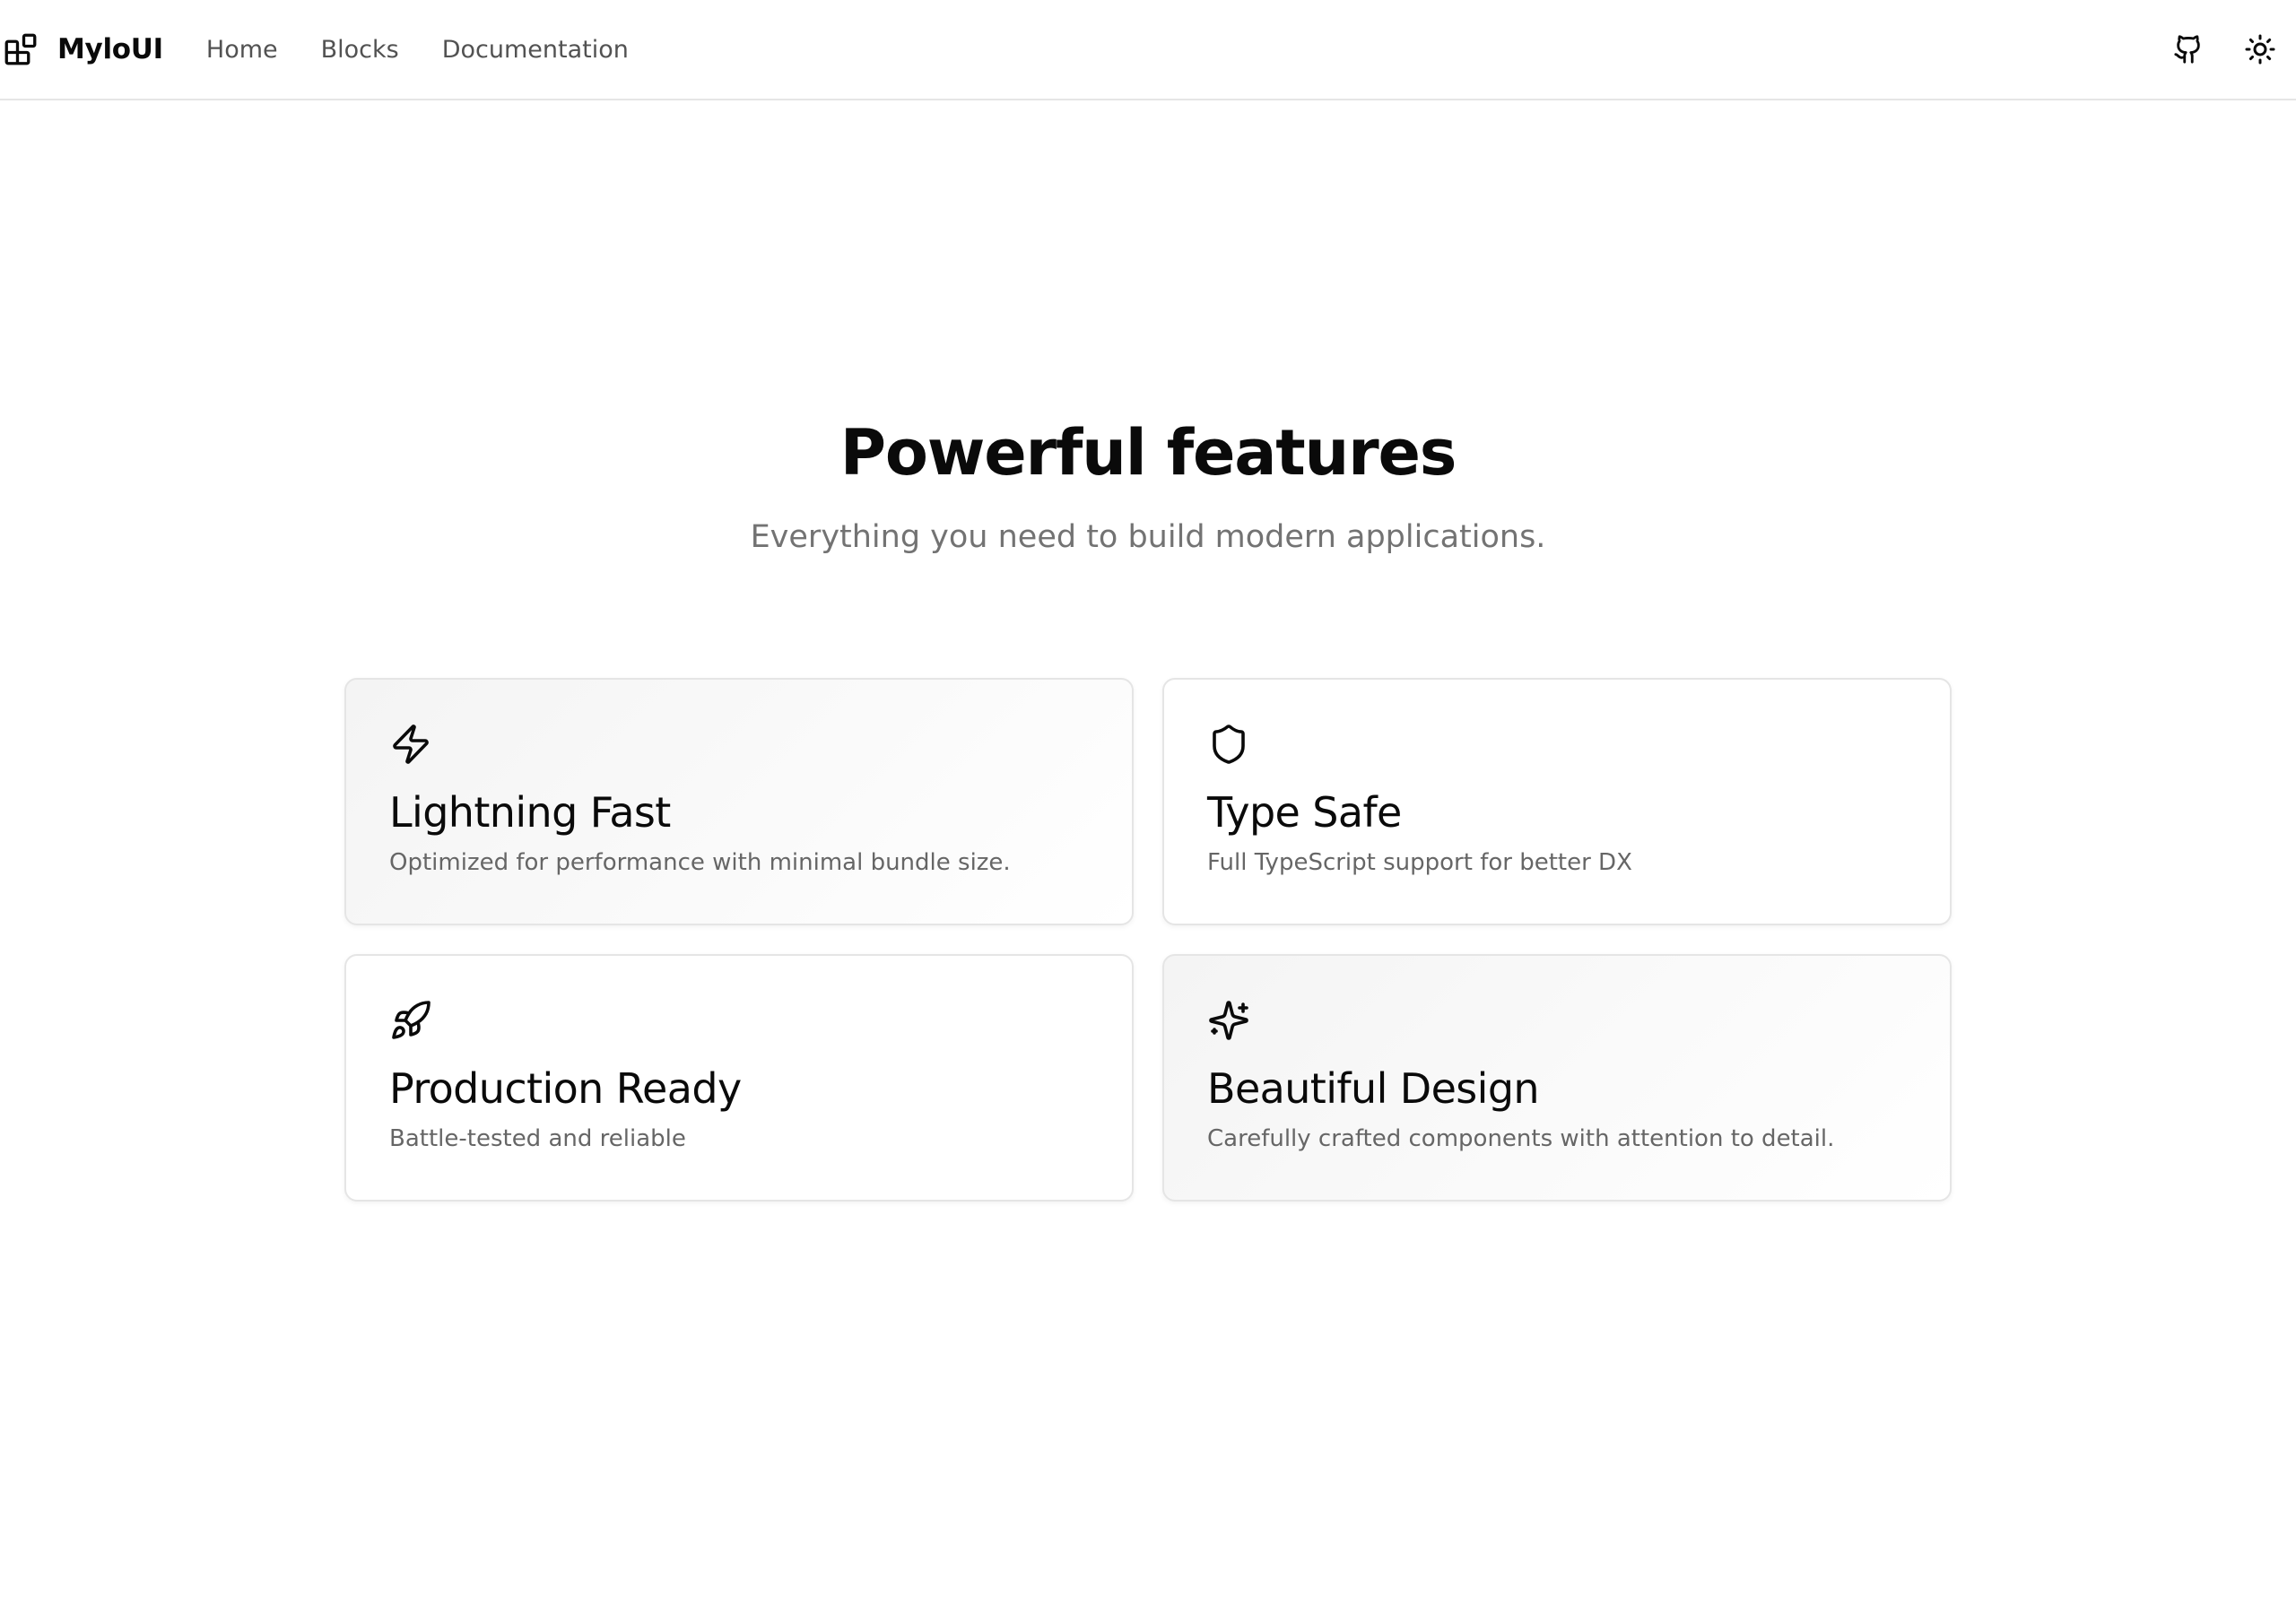  What do you see at coordinates (1148, 50) in the screenshot?
I see `navbar: MyloUI Home Blocks Documentation` at bounding box center [1148, 50].